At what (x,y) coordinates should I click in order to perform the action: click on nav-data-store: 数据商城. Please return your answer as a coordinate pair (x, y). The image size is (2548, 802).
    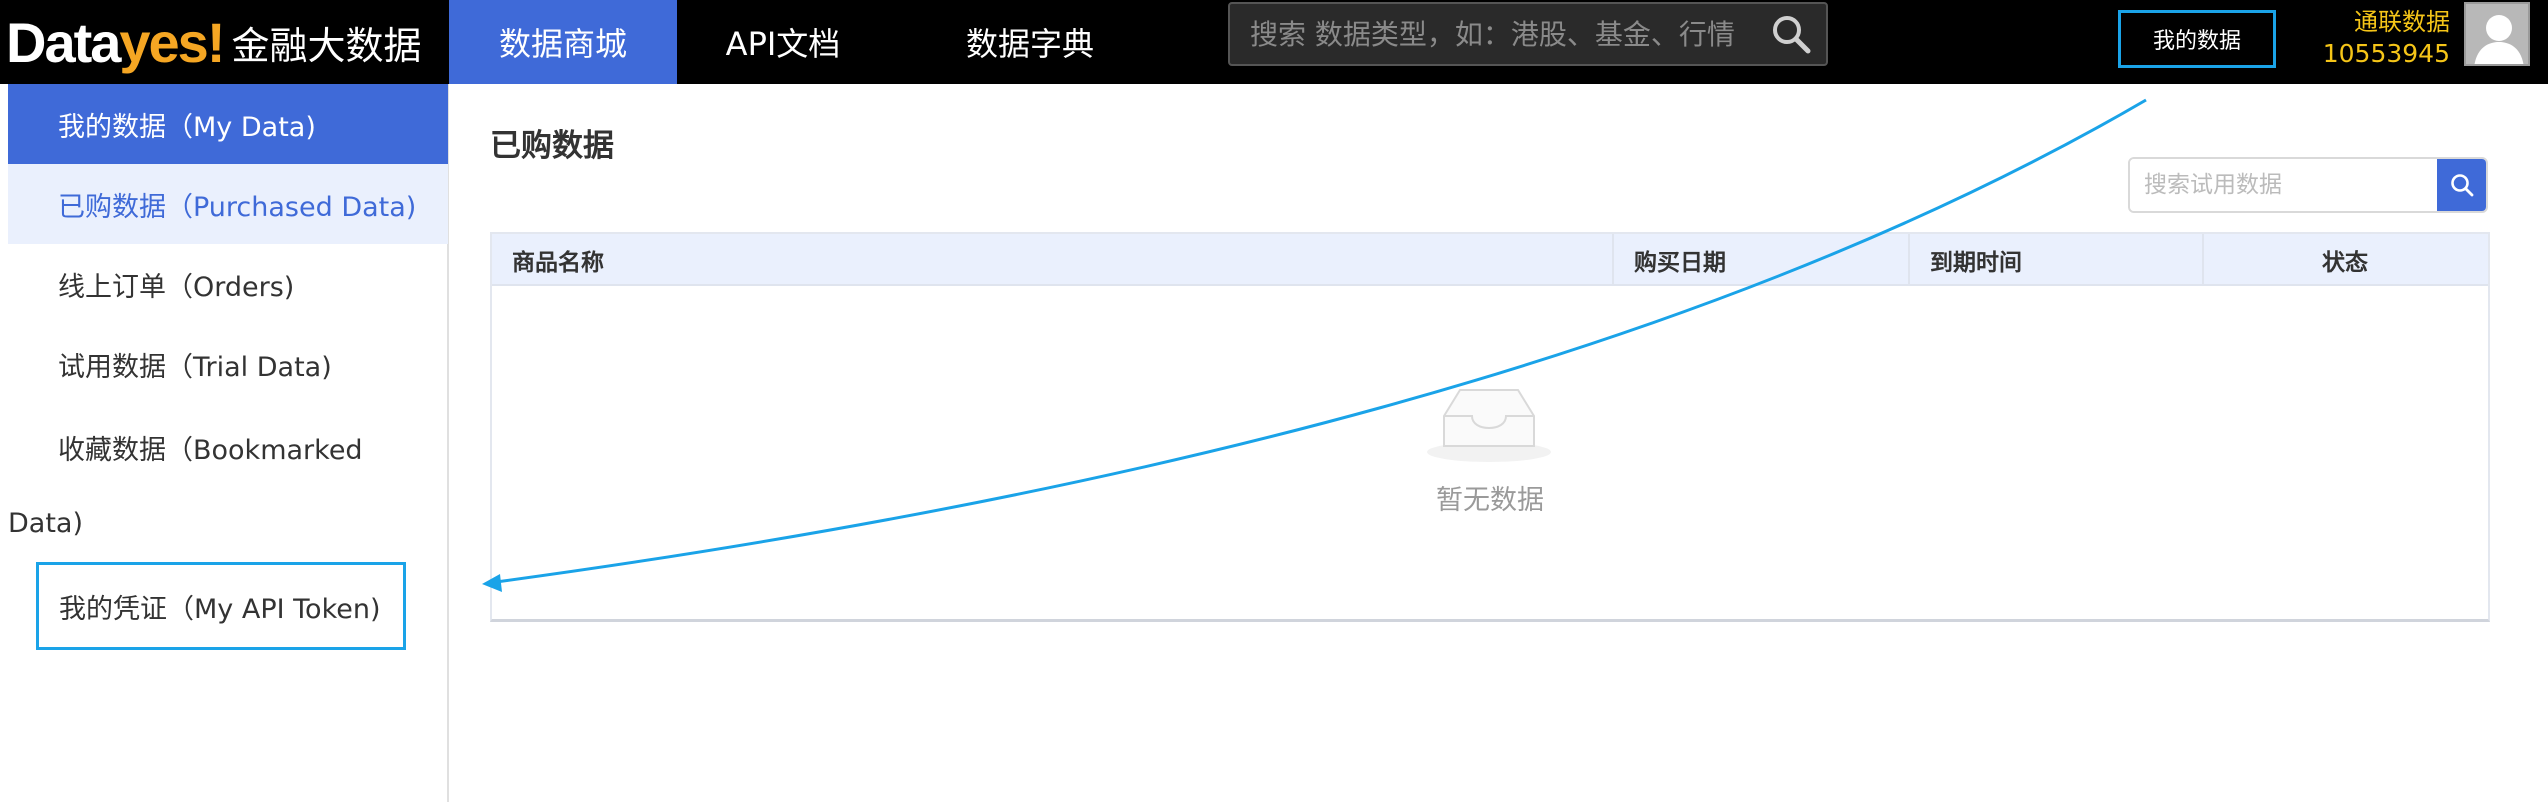
    Looking at the image, I should click on (563, 42).